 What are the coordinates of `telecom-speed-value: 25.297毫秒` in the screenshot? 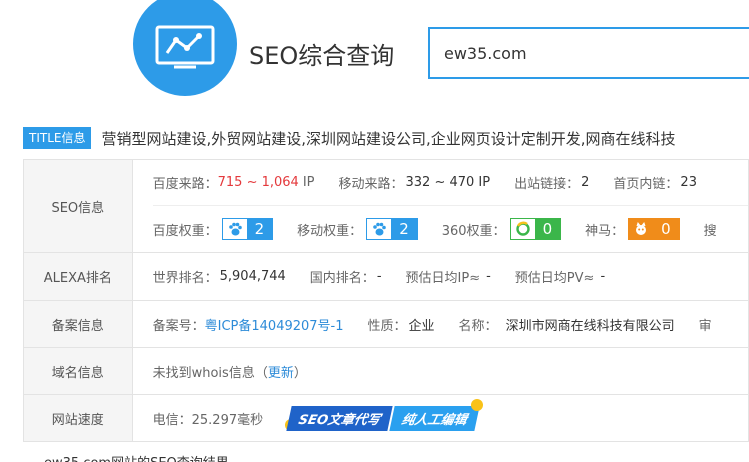 It's located at (227, 420).